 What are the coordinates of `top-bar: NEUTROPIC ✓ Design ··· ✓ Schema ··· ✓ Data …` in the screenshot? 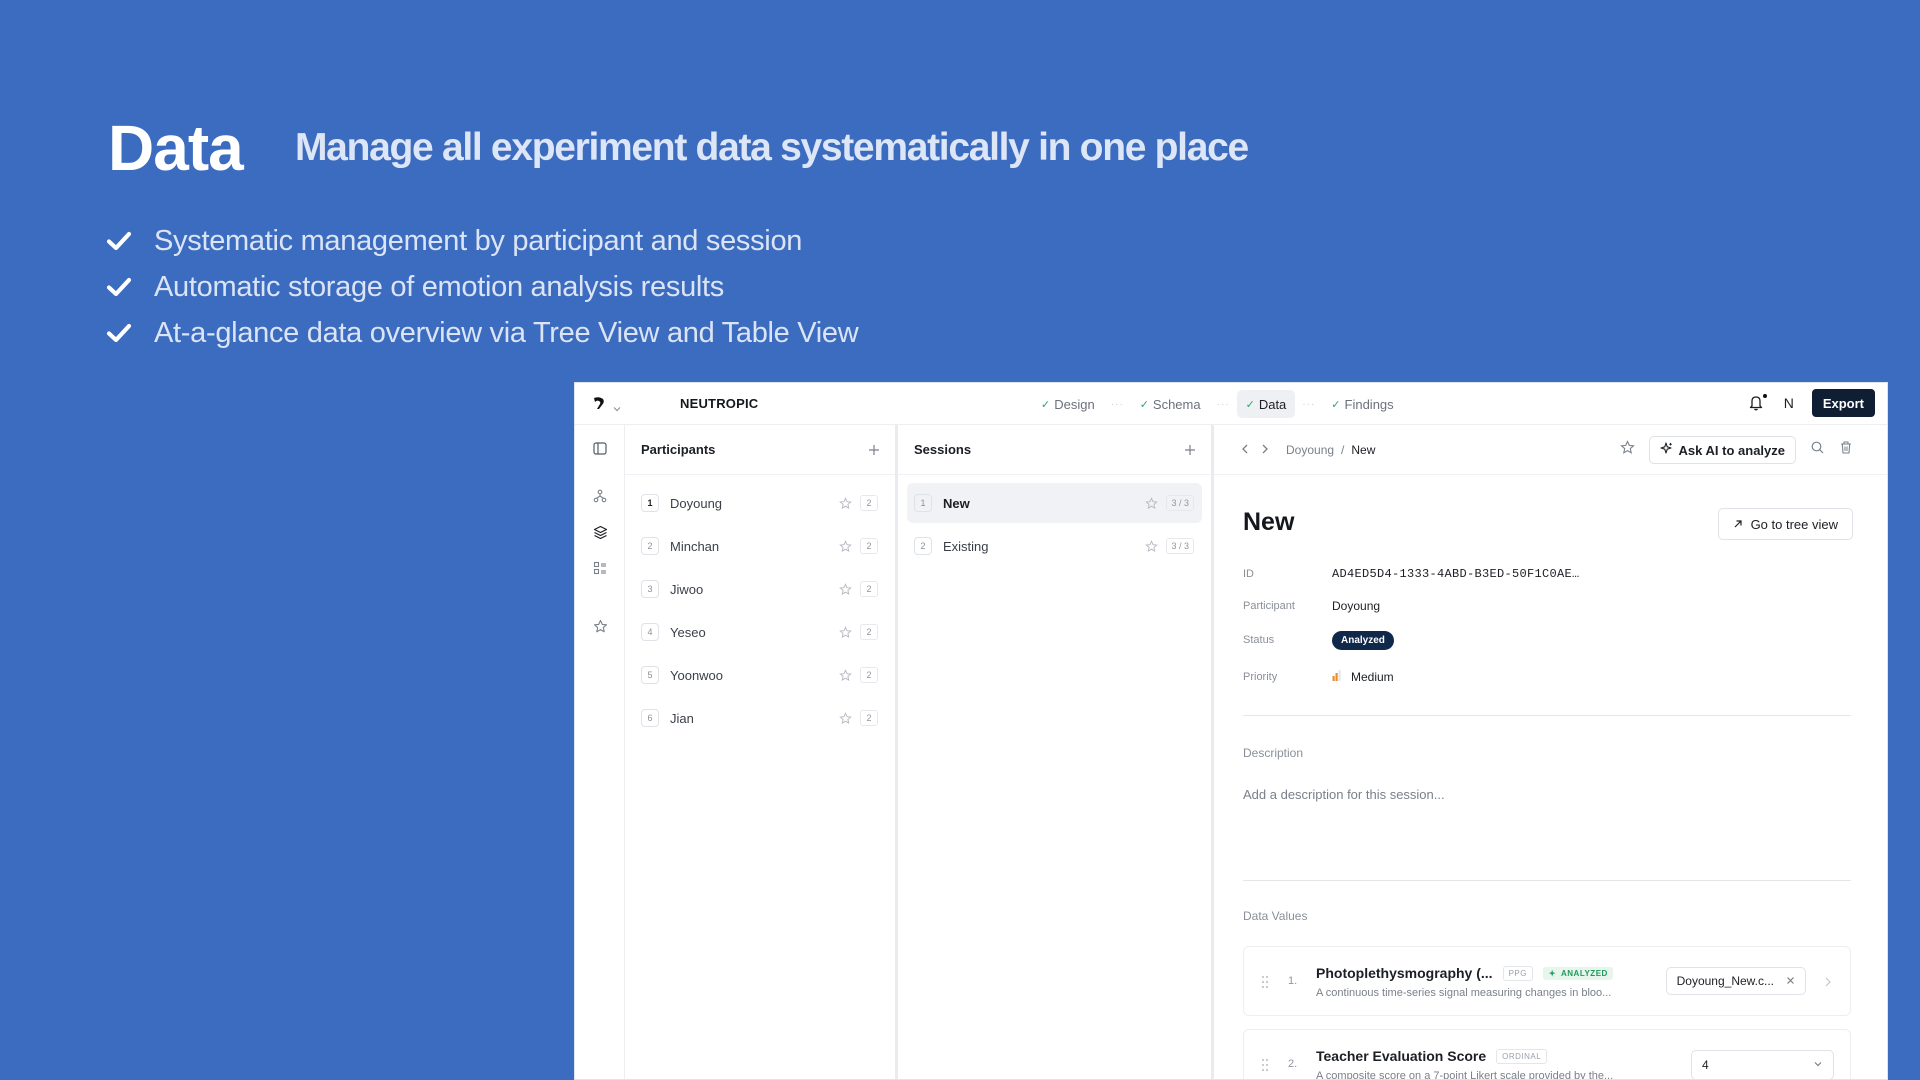 It's located at (1231, 404).